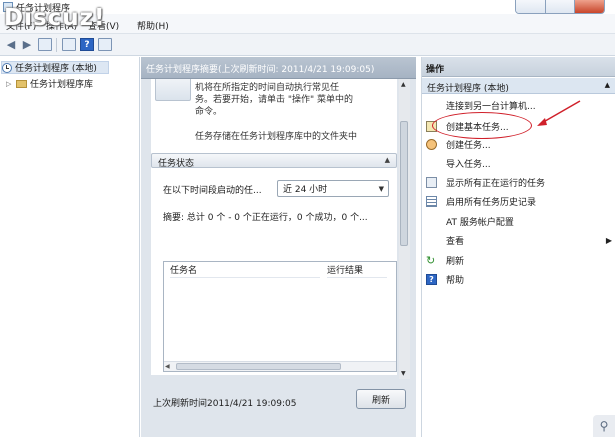 The image size is (615, 437). What do you see at coordinates (455, 261) in the screenshot?
I see `action-label: 刷新` at bounding box center [455, 261].